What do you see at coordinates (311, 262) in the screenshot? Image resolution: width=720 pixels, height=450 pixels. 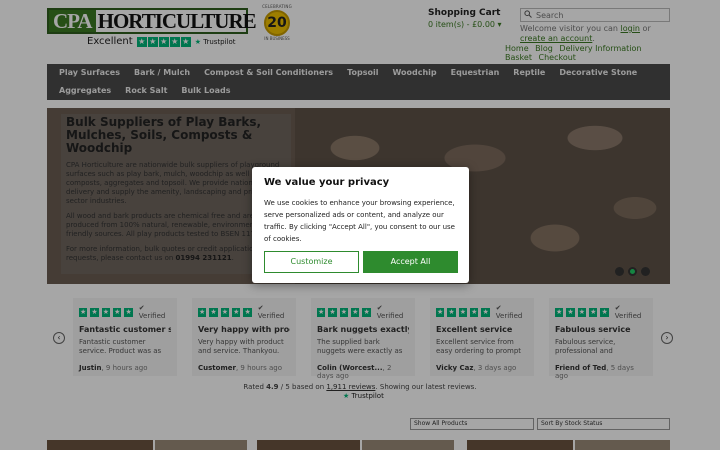 I see `customize-button: Customize` at bounding box center [311, 262].